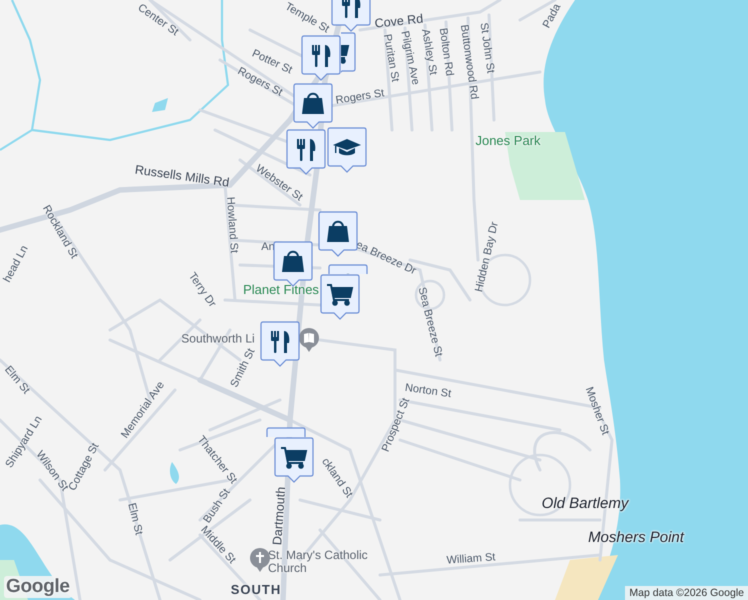 The width and height of the screenshot is (748, 600). Describe the element at coordinates (508, 141) in the screenshot. I see `park-label: Jones Park` at that location.